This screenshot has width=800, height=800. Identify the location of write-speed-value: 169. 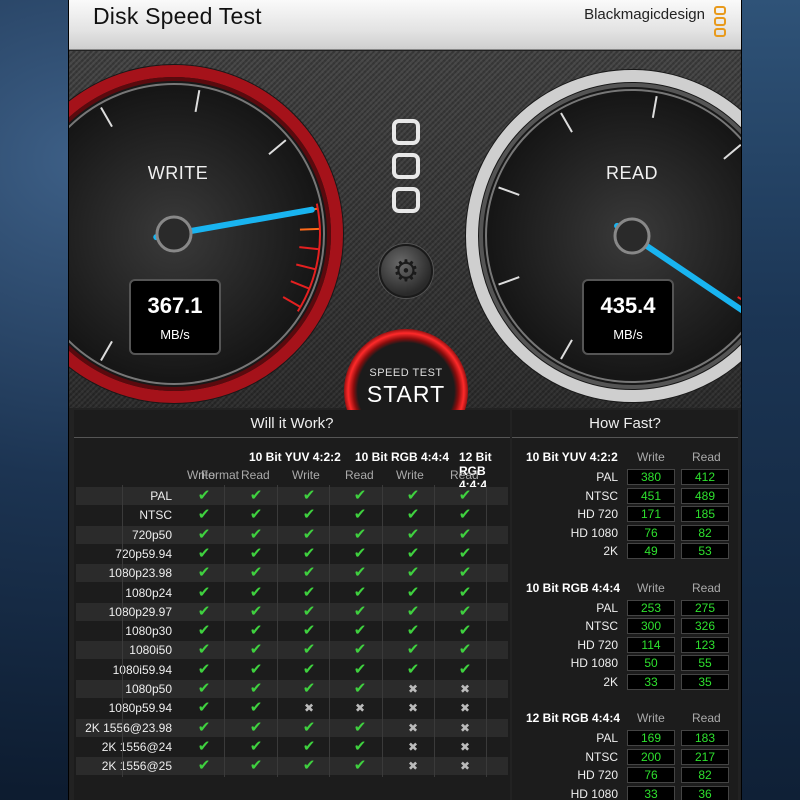
(651, 738).